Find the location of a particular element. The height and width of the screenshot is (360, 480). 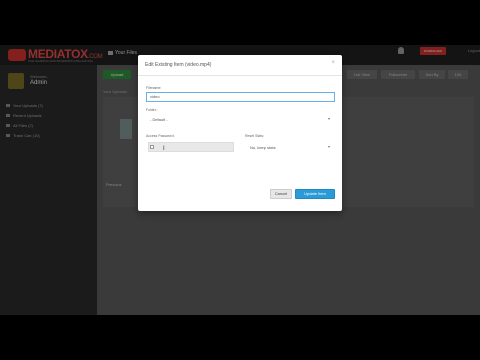

reset-stats-label: Reset Stats: is located at coordinates (255, 136).